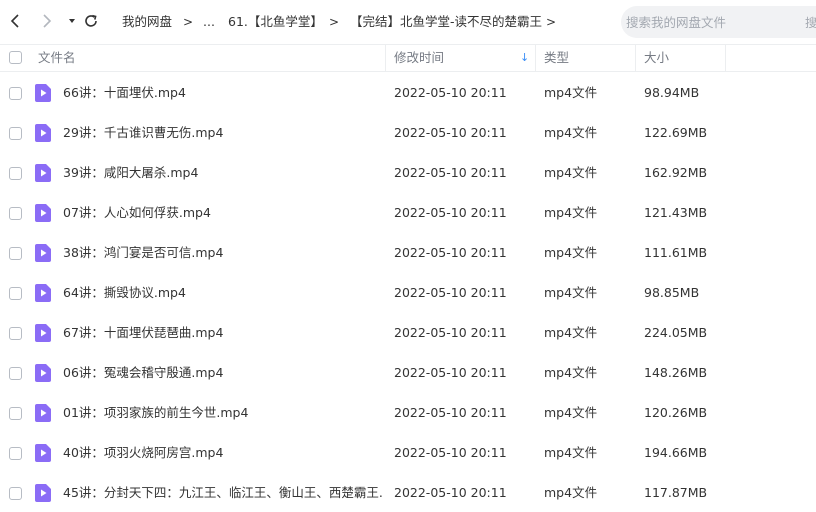  I want to click on file-name: 29讲：千古谁识曹无伤.mp4, so click(143, 133).